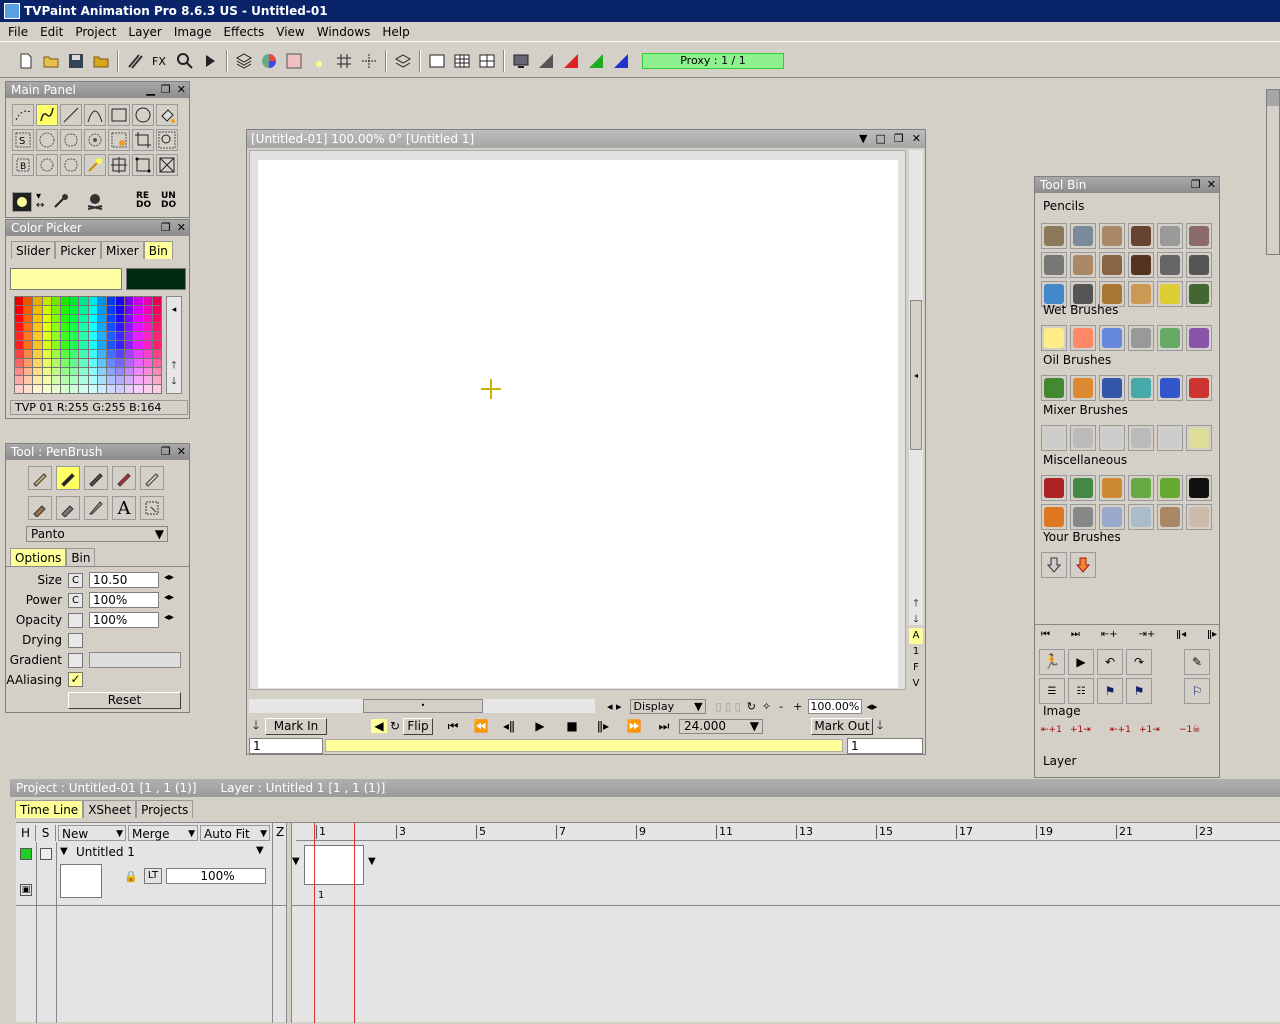  I want to click on grid-icon, so click(344, 61).